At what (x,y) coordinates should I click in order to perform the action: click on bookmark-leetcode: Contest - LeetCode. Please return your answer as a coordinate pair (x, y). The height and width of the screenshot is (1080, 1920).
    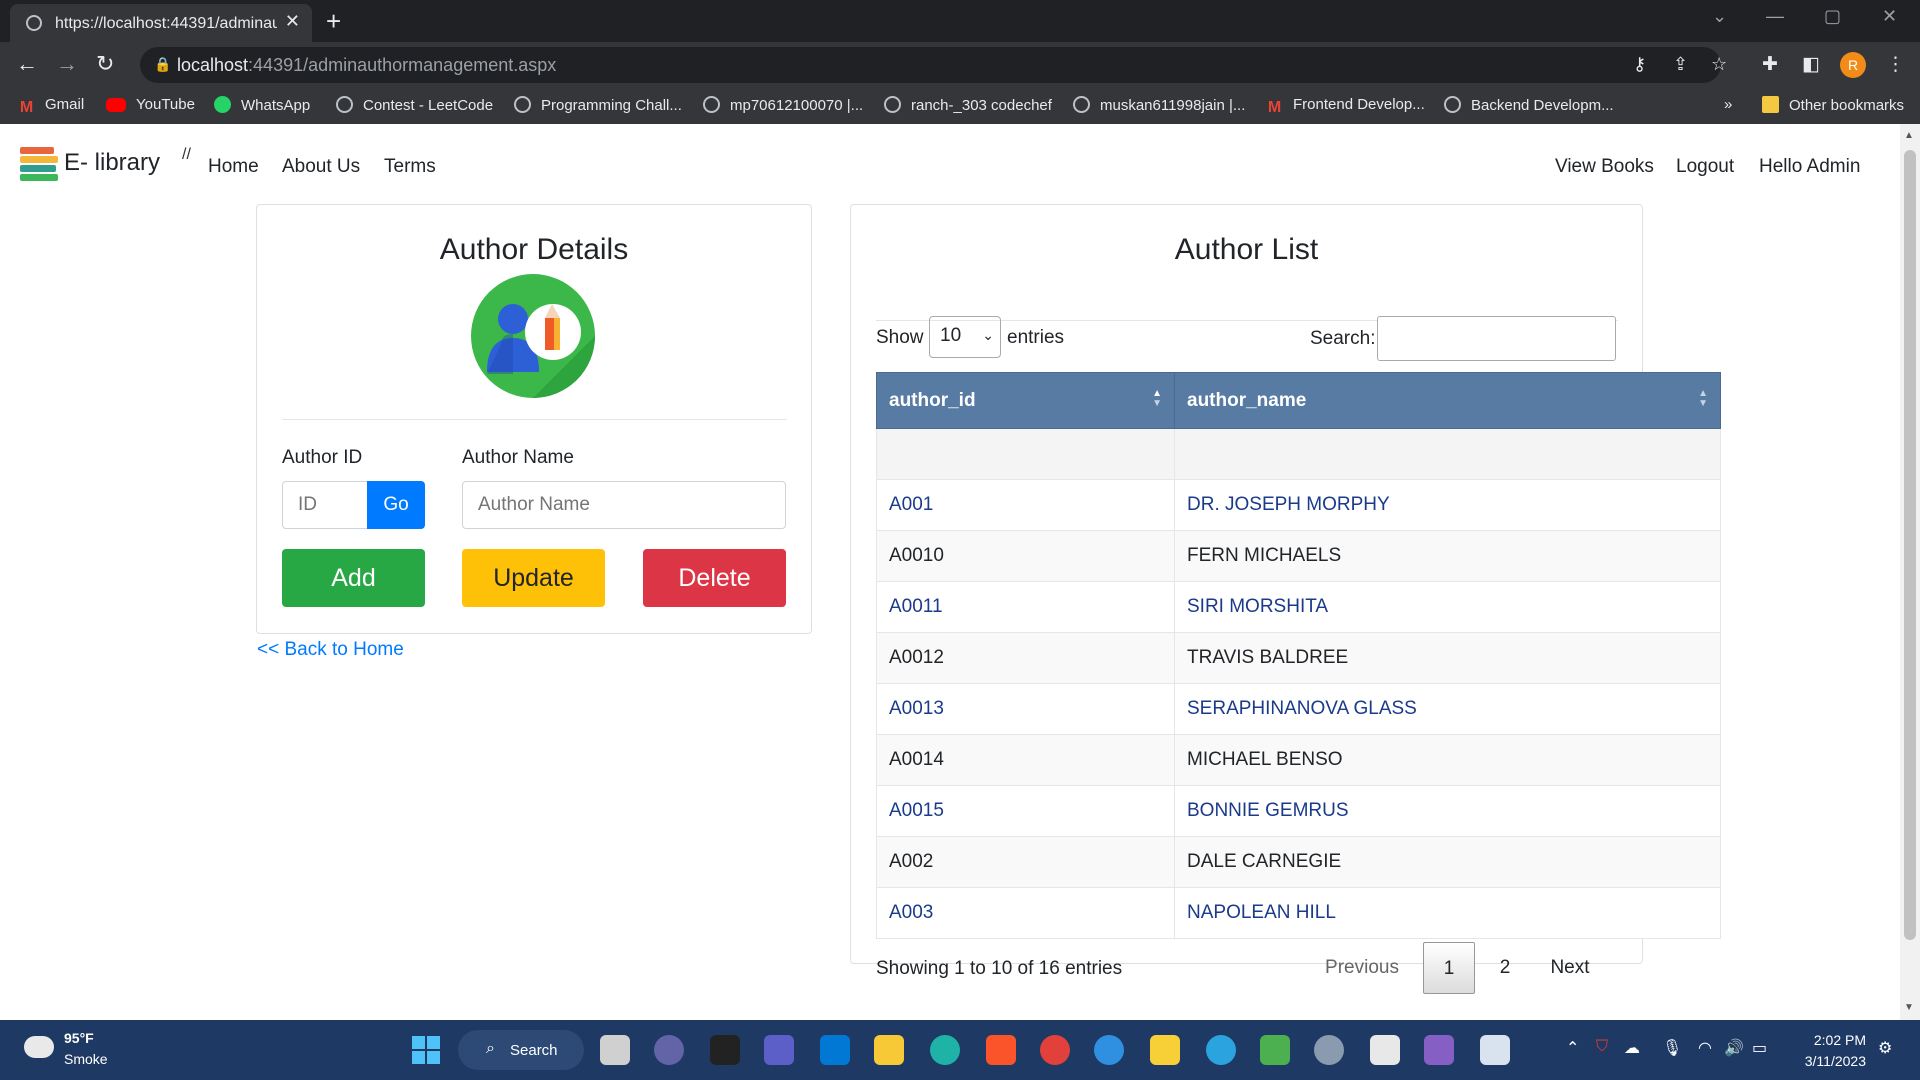
    Looking at the image, I should click on (414, 105).